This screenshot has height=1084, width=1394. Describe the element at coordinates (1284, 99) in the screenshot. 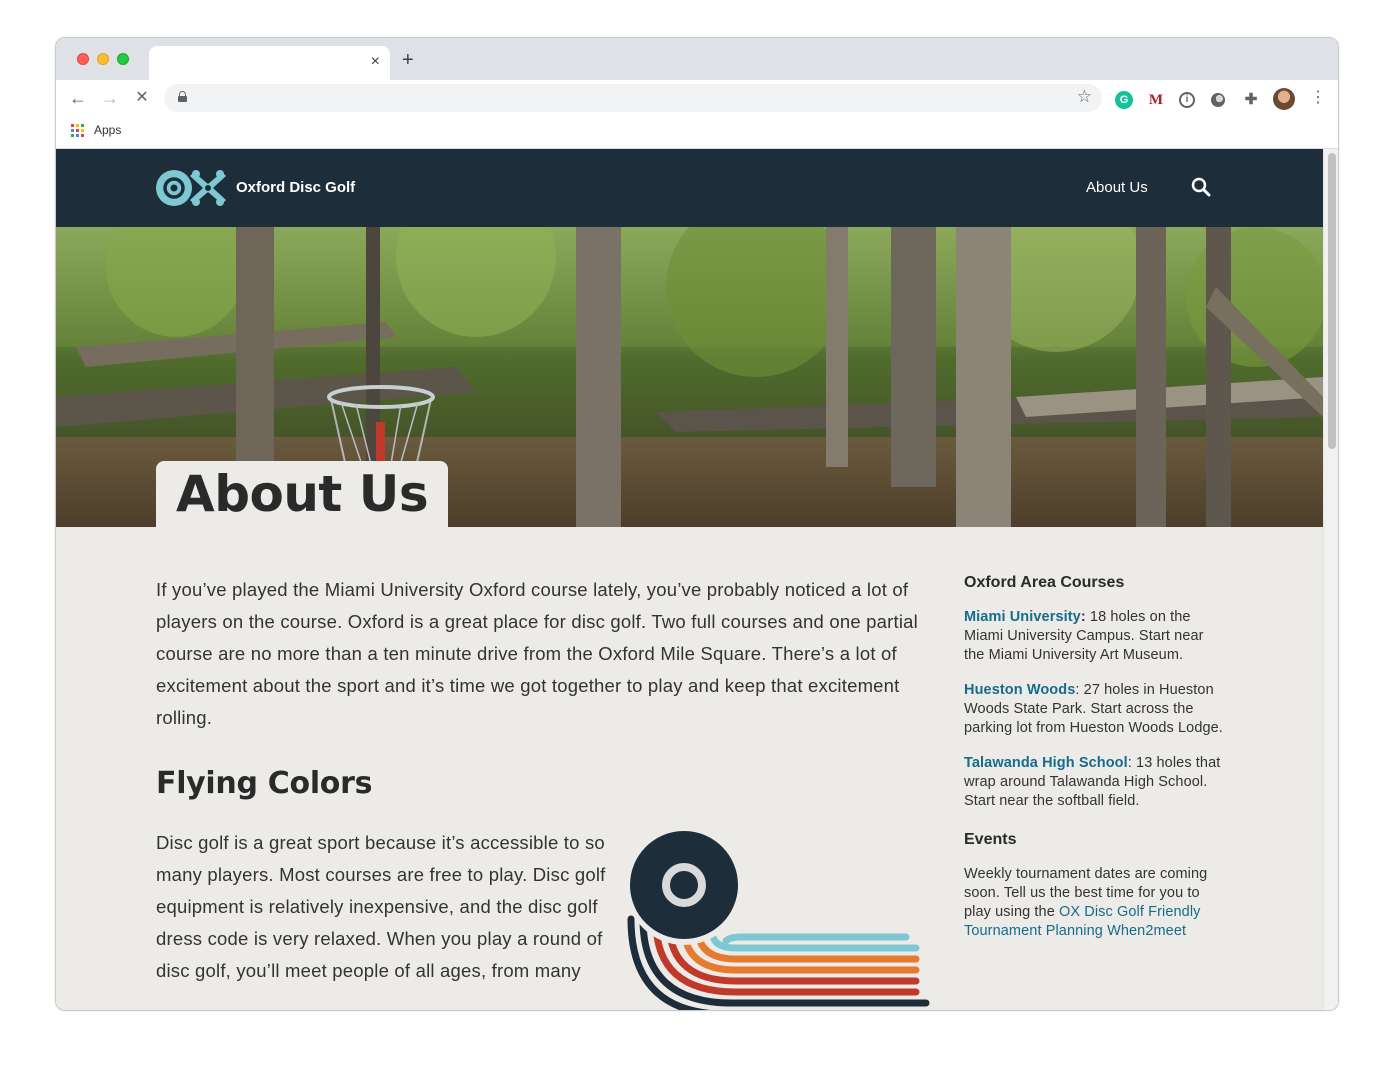

I see `profile-avatar` at that location.